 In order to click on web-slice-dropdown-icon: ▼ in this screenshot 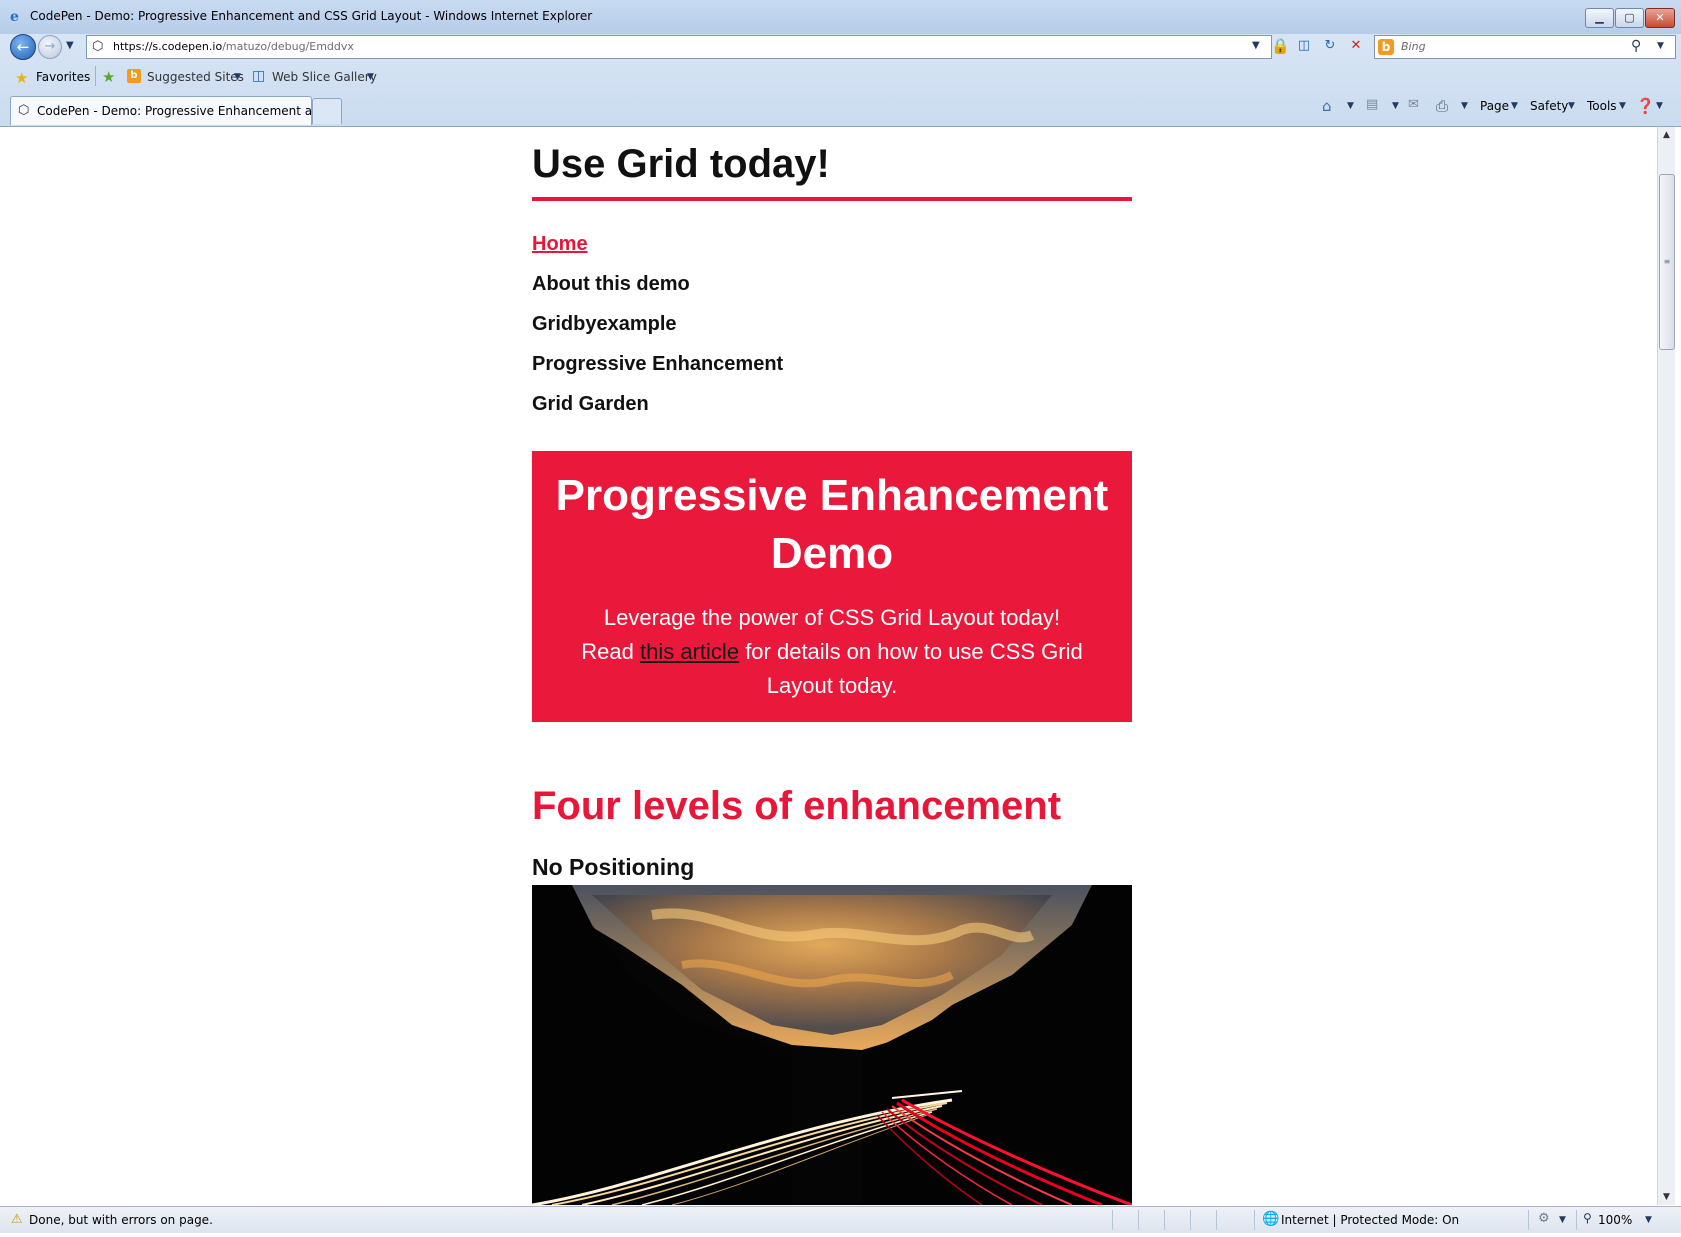, I will do `click(370, 77)`.